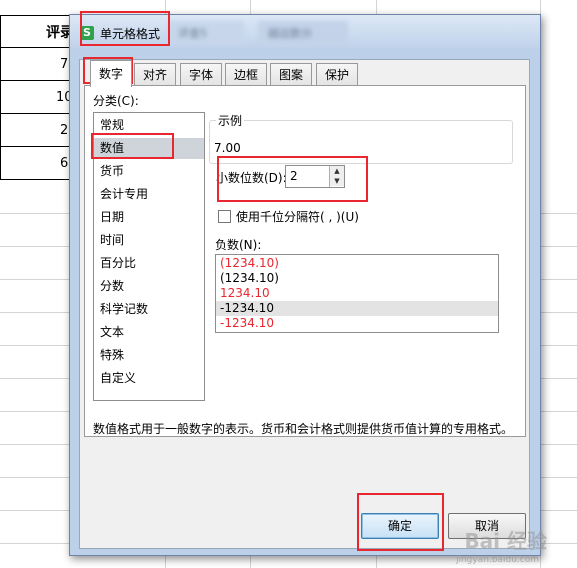 This screenshot has width=577, height=568. I want to click on negative-option-selected: -1234.10, so click(357, 308).